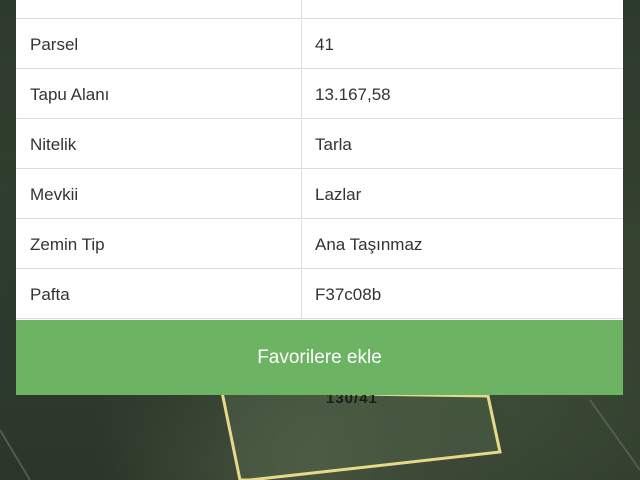 This screenshot has width=640, height=480. What do you see at coordinates (348, 294) in the screenshot?
I see `info-value: F37c08b` at bounding box center [348, 294].